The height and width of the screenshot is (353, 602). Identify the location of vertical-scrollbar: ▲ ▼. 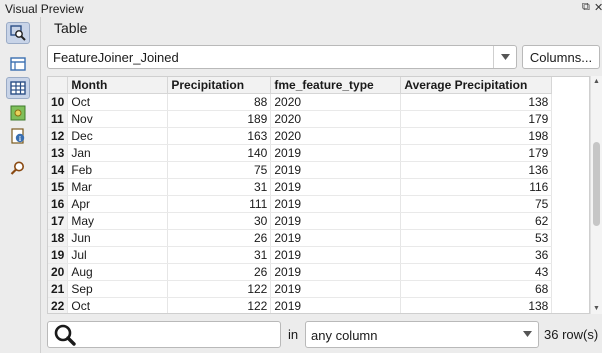
(596, 195).